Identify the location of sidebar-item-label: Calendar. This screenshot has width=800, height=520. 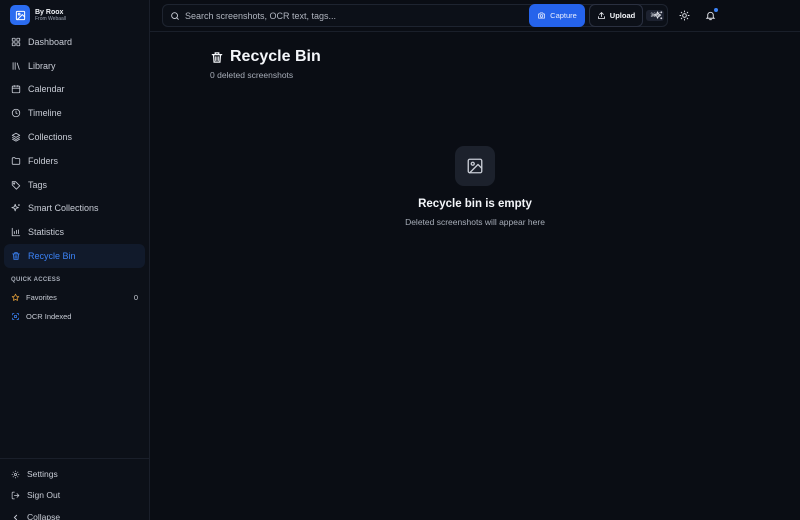
(46, 89).